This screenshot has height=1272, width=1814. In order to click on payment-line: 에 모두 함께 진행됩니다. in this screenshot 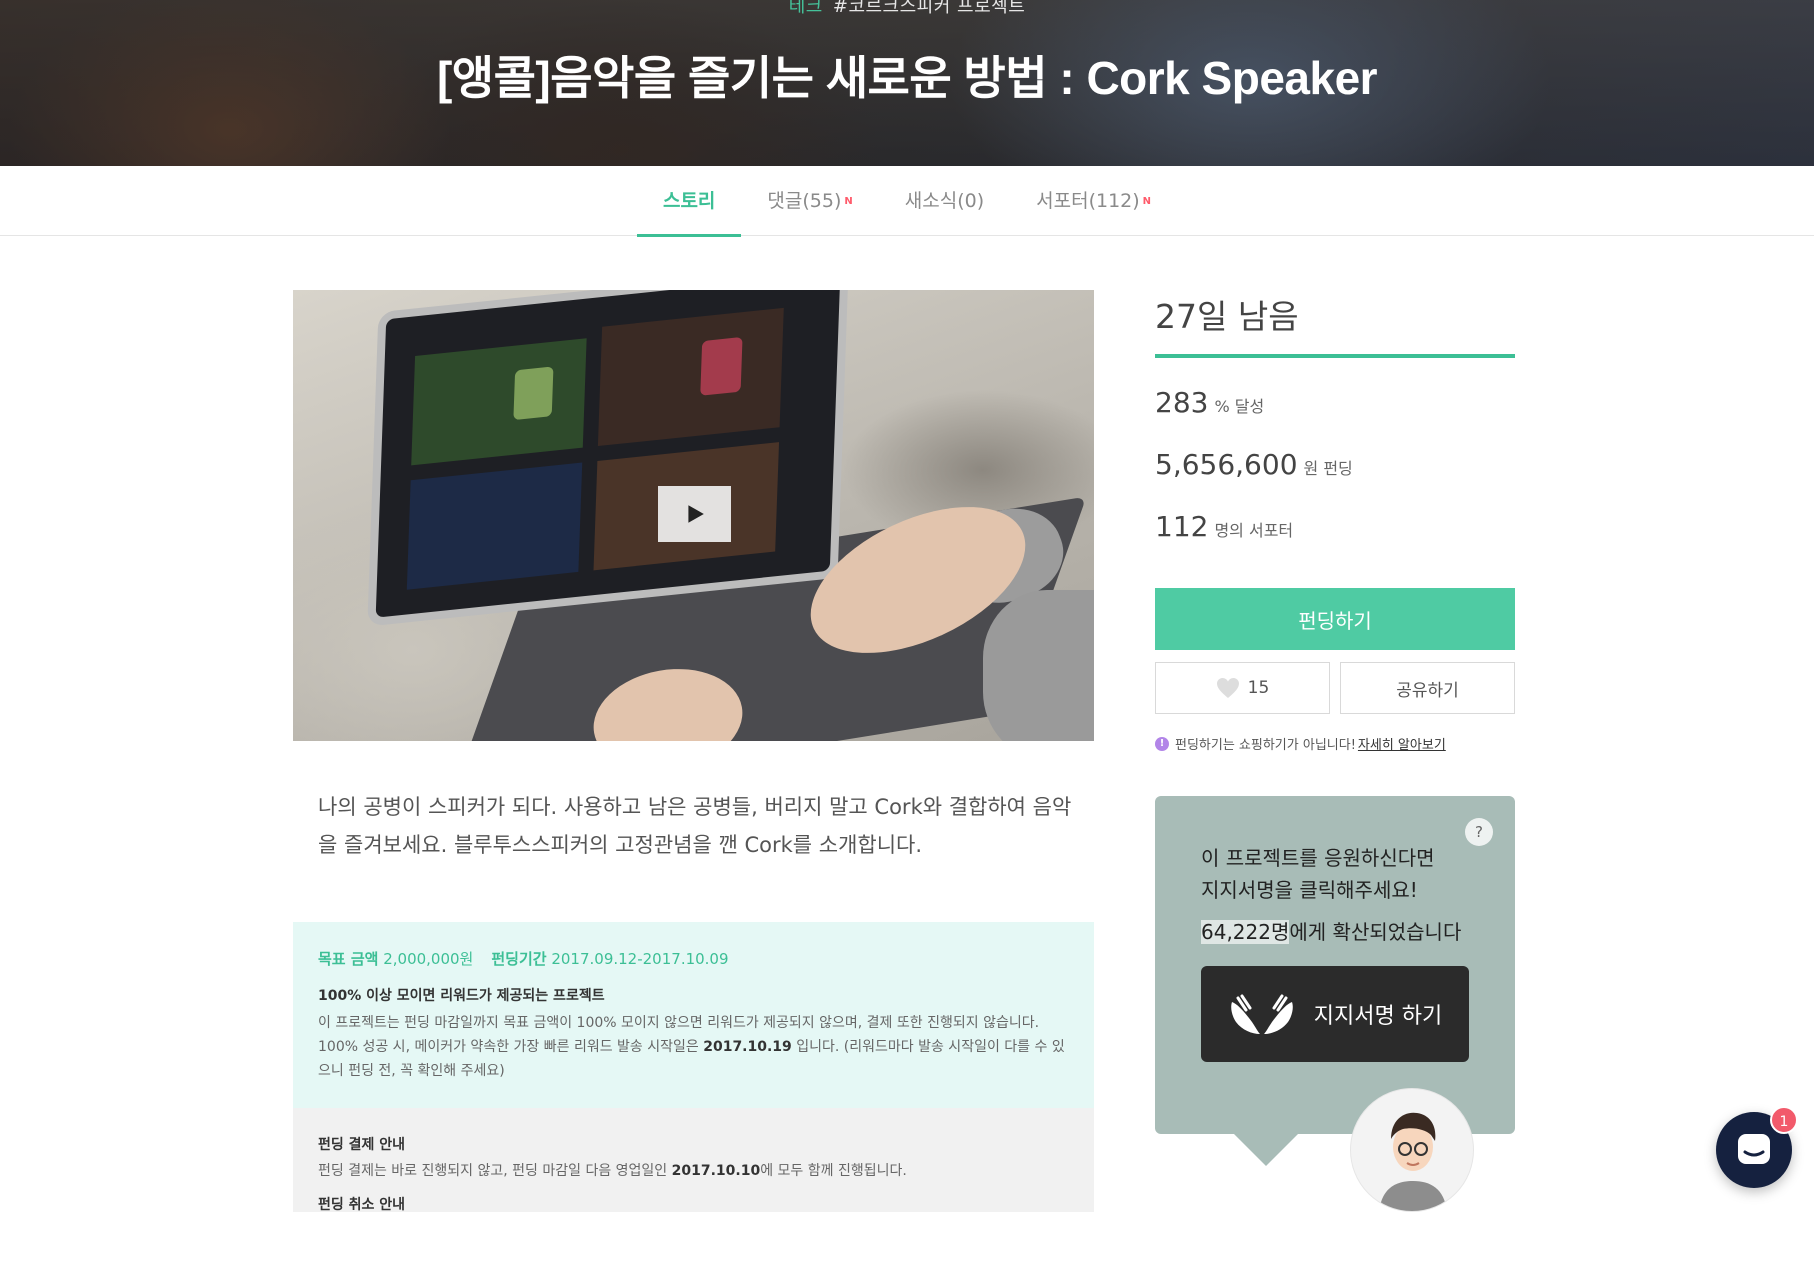, I will do `click(833, 1171)`.